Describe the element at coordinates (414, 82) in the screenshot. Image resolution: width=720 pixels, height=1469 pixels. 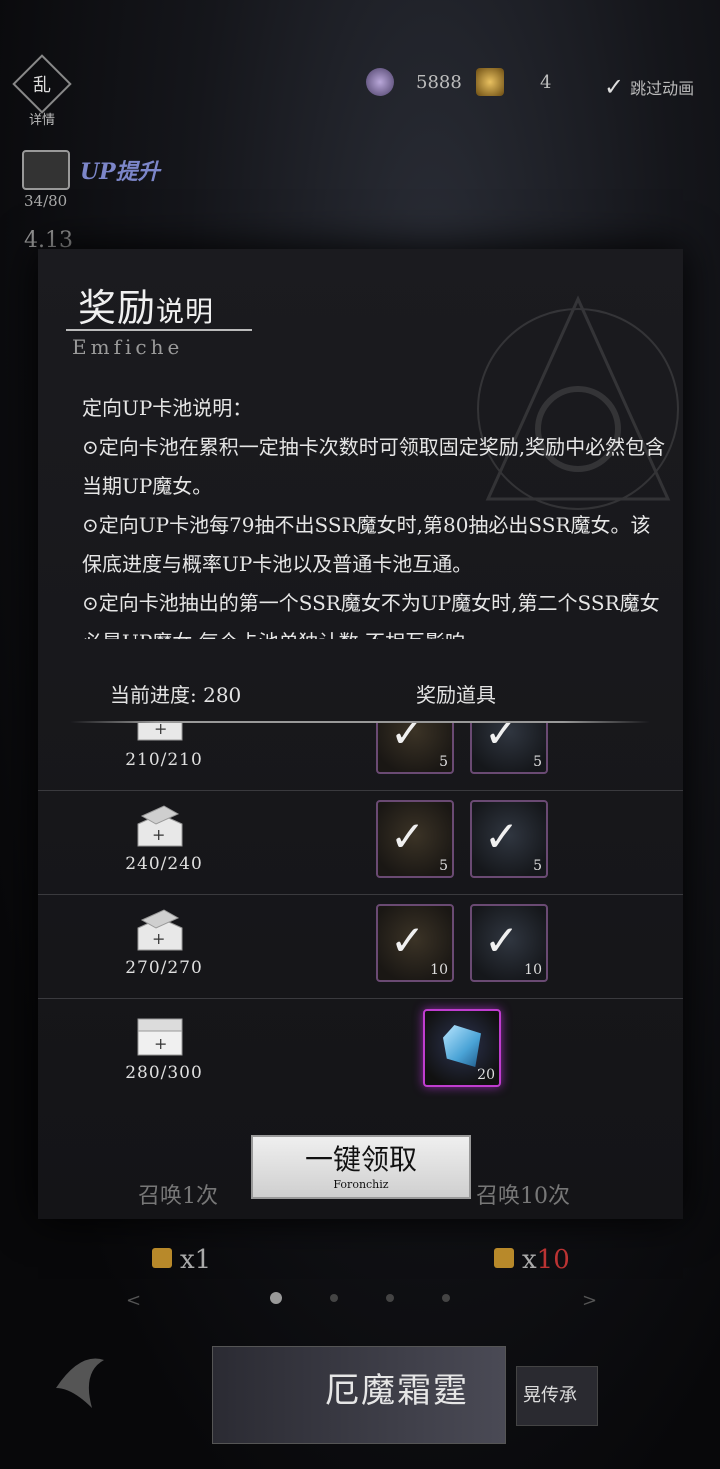
I see `currency-crystal: 5888` at that location.